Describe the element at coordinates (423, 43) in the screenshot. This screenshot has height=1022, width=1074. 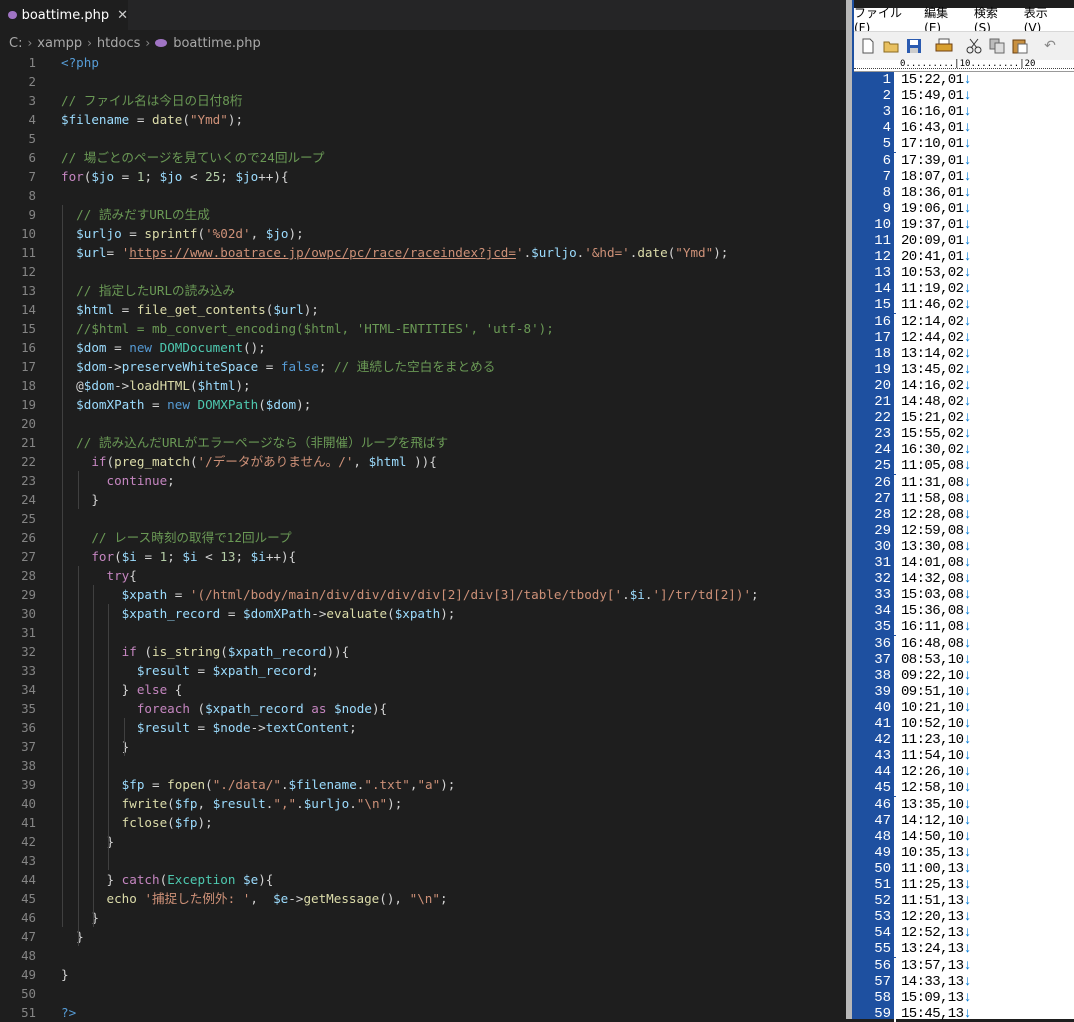
I see `breadcrumb: C: › xampp › htdocs › boattime.php` at that location.